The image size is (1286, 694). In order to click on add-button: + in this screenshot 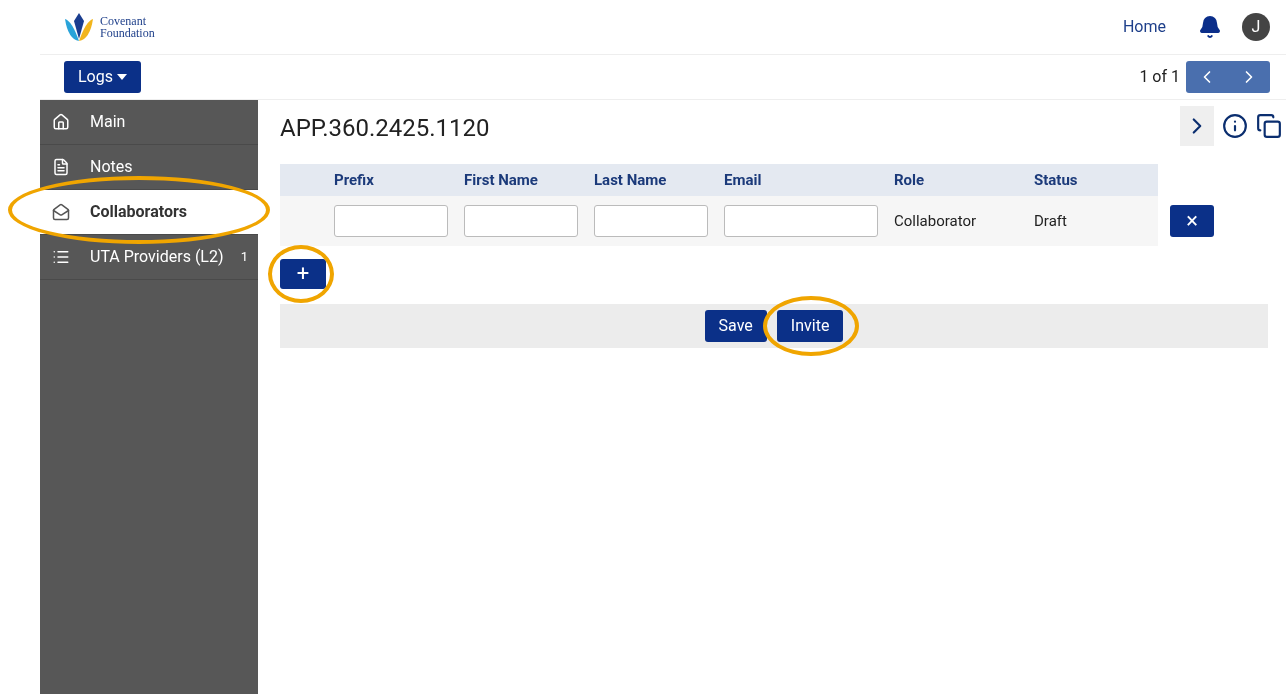, I will do `click(303, 274)`.